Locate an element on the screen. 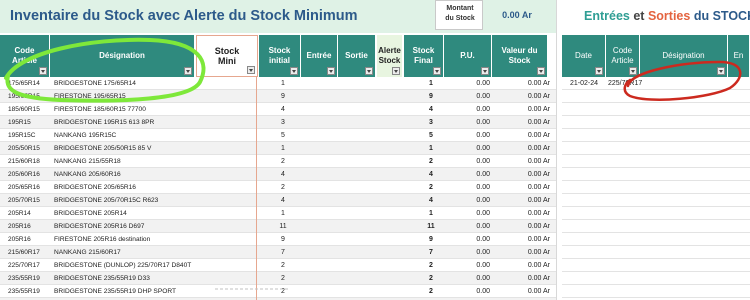  stock-final-cell: 4 is located at coordinates (431, 109).